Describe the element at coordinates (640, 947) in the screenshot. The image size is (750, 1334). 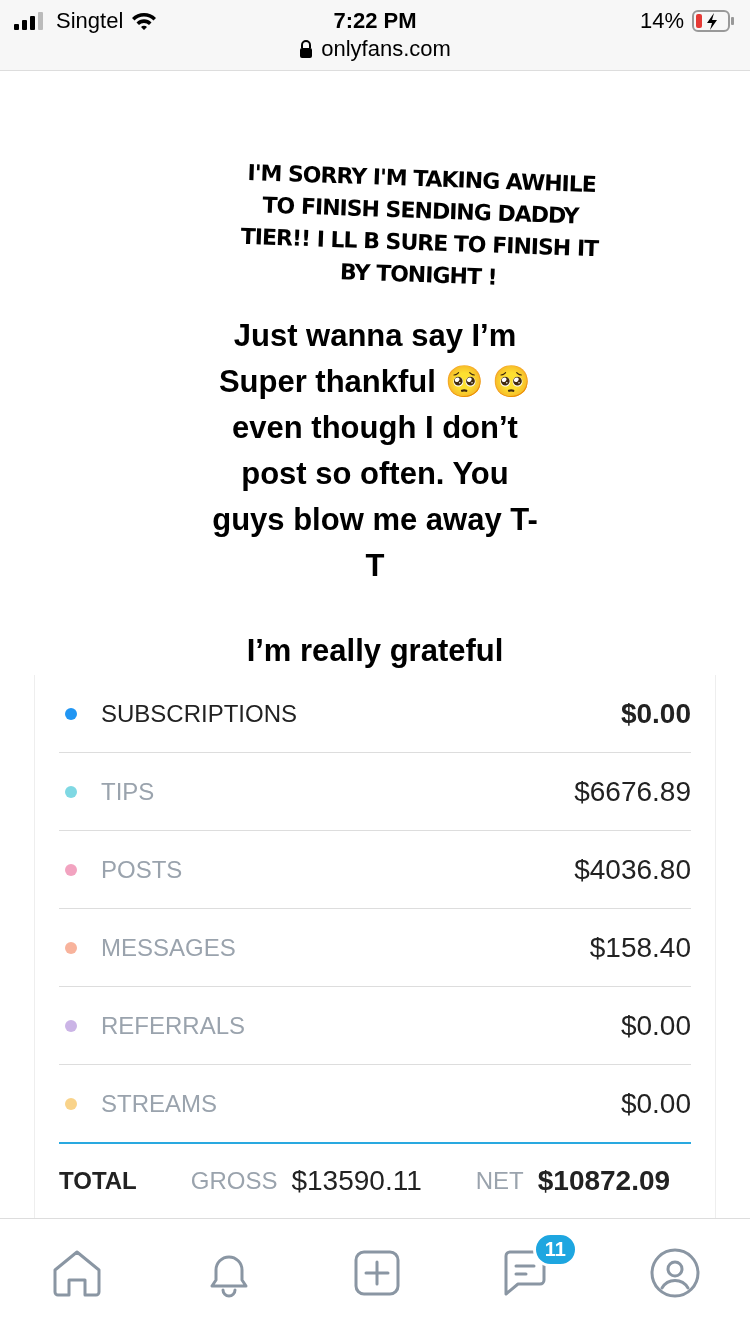
I see `earning-amount: $158.40` at that location.